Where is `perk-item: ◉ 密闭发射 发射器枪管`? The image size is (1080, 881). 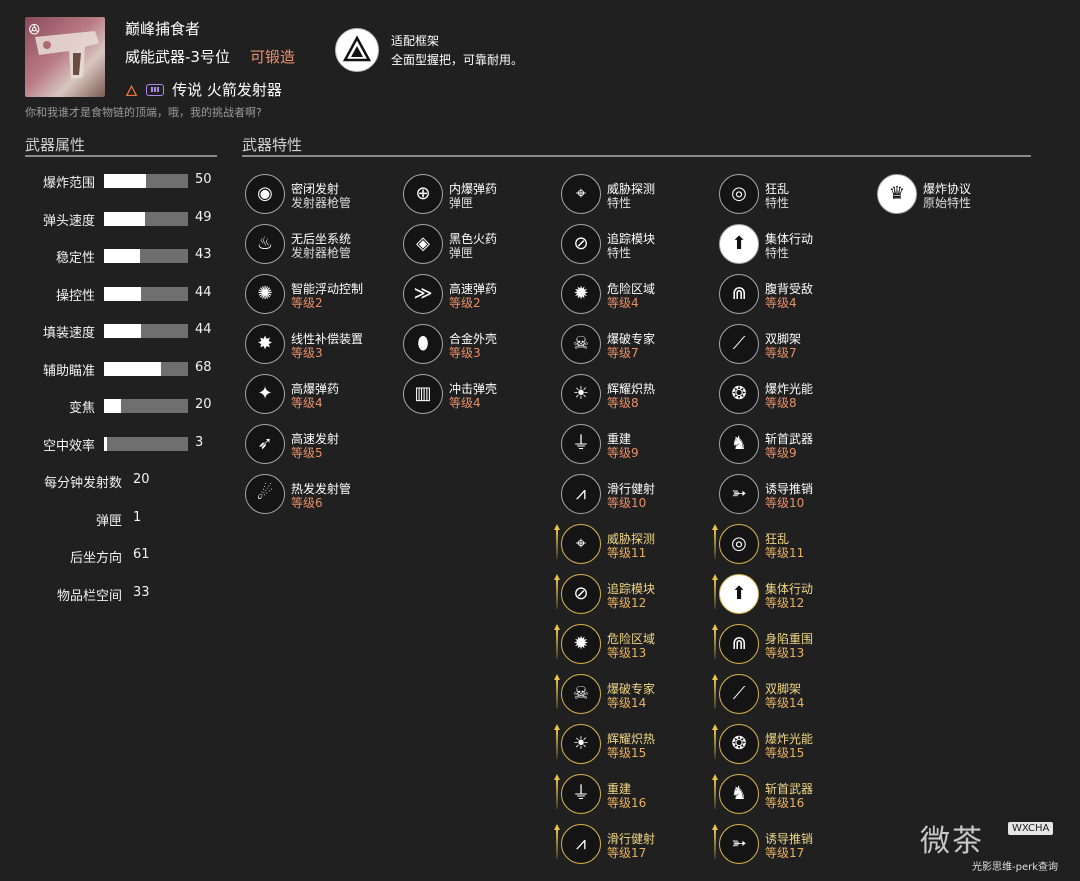 perk-item: ◉ 密闭发射 发射器枪管 is located at coordinates (320, 196).